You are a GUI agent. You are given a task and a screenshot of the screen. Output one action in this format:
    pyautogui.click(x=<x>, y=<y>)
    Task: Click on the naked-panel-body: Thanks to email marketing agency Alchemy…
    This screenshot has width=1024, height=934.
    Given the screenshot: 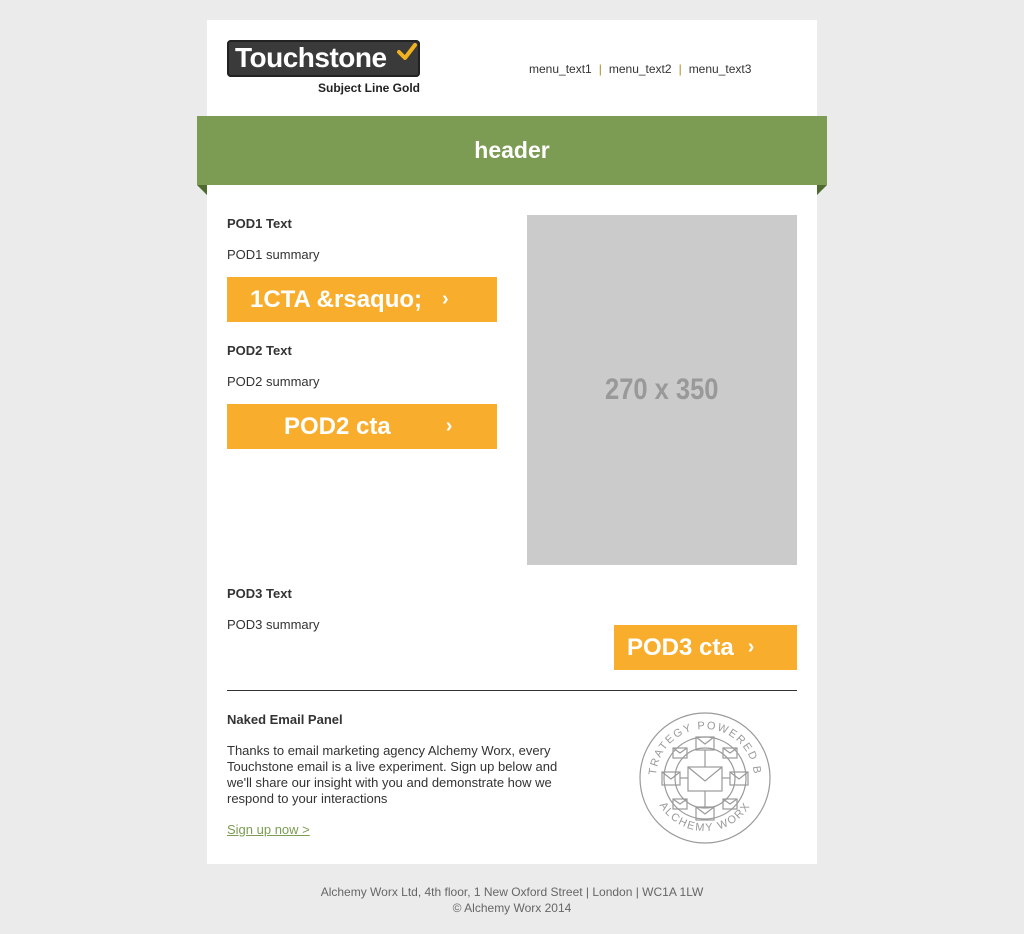 What is the action you would take?
    pyautogui.click(x=392, y=774)
    